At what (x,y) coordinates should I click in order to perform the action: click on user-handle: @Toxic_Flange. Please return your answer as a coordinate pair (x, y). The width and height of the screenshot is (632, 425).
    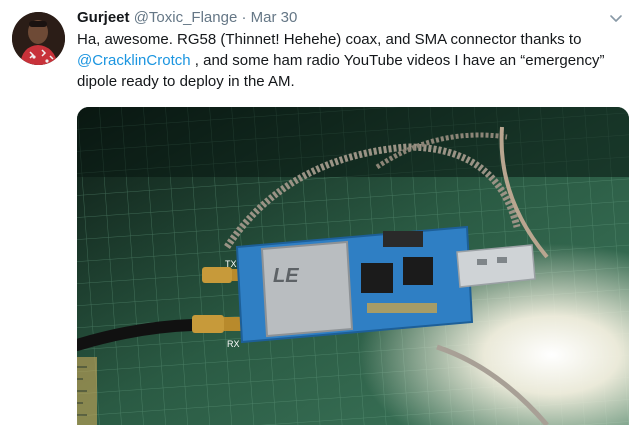
    Looking at the image, I should click on (186, 17).